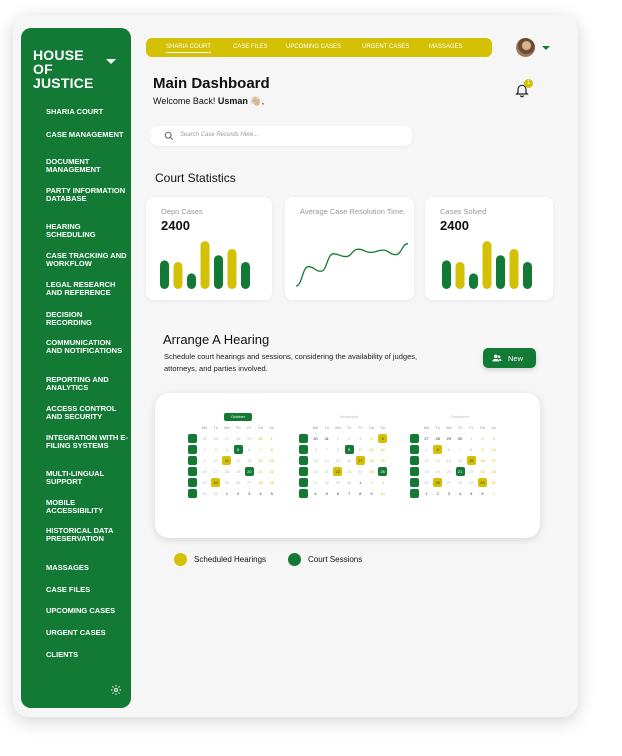 The width and height of the screenshot is (622, 756). I want to click on tab-upcoming-cases: UPCOMING CASES, so click(313, 47).